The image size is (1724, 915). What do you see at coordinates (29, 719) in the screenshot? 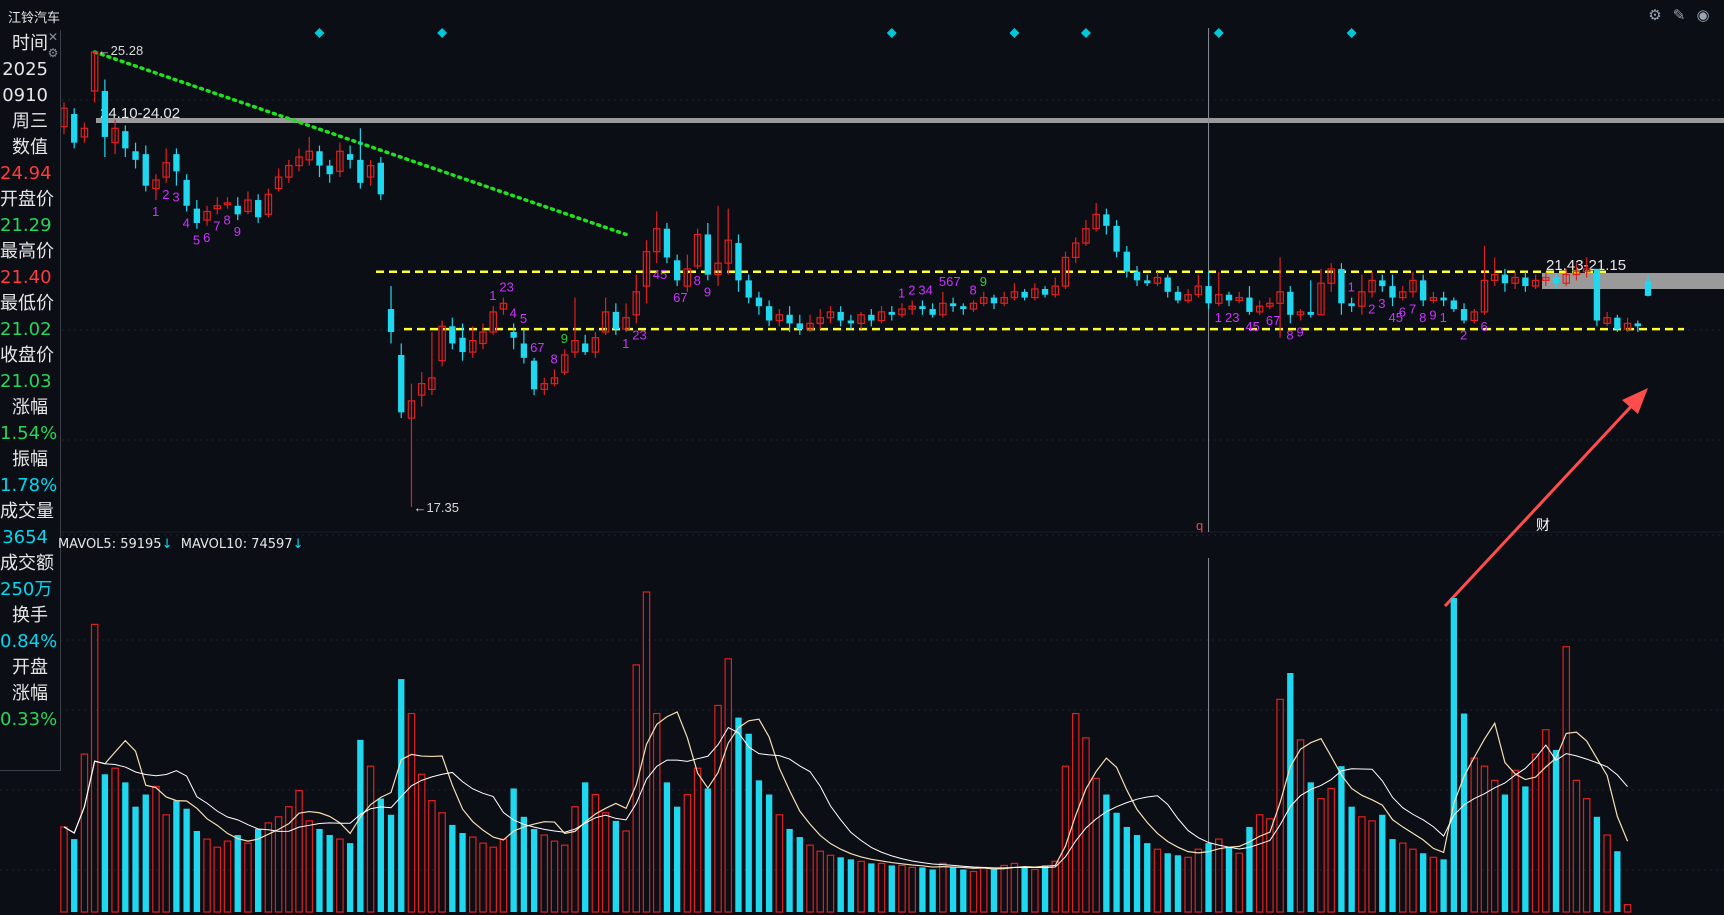
I see `info-value: 0.33%` at bounding box center [29, 719].